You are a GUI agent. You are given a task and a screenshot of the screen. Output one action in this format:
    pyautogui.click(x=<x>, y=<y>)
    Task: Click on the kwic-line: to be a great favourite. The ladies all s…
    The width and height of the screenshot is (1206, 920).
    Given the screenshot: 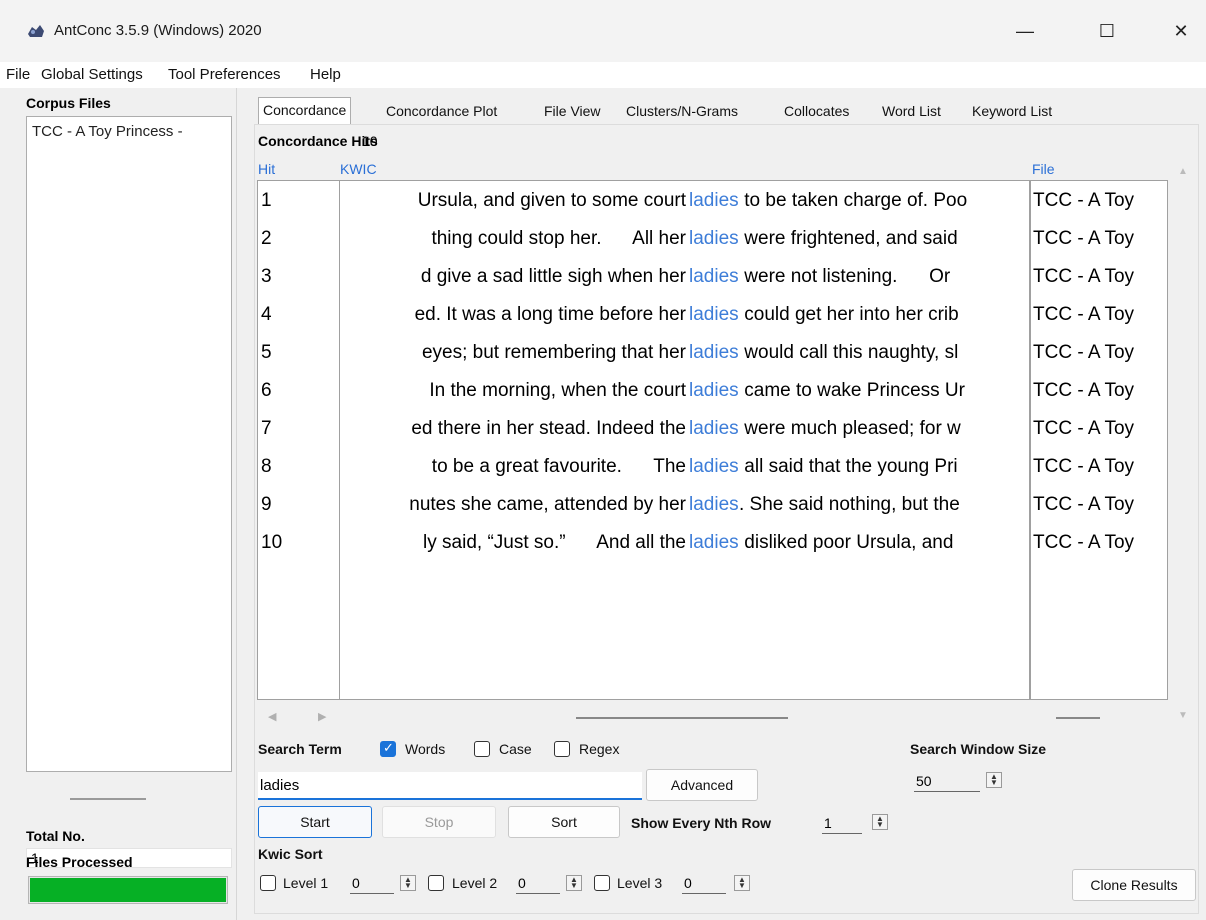 What is the action you would take?
    pyautogui.click(x=684, y=467)
    